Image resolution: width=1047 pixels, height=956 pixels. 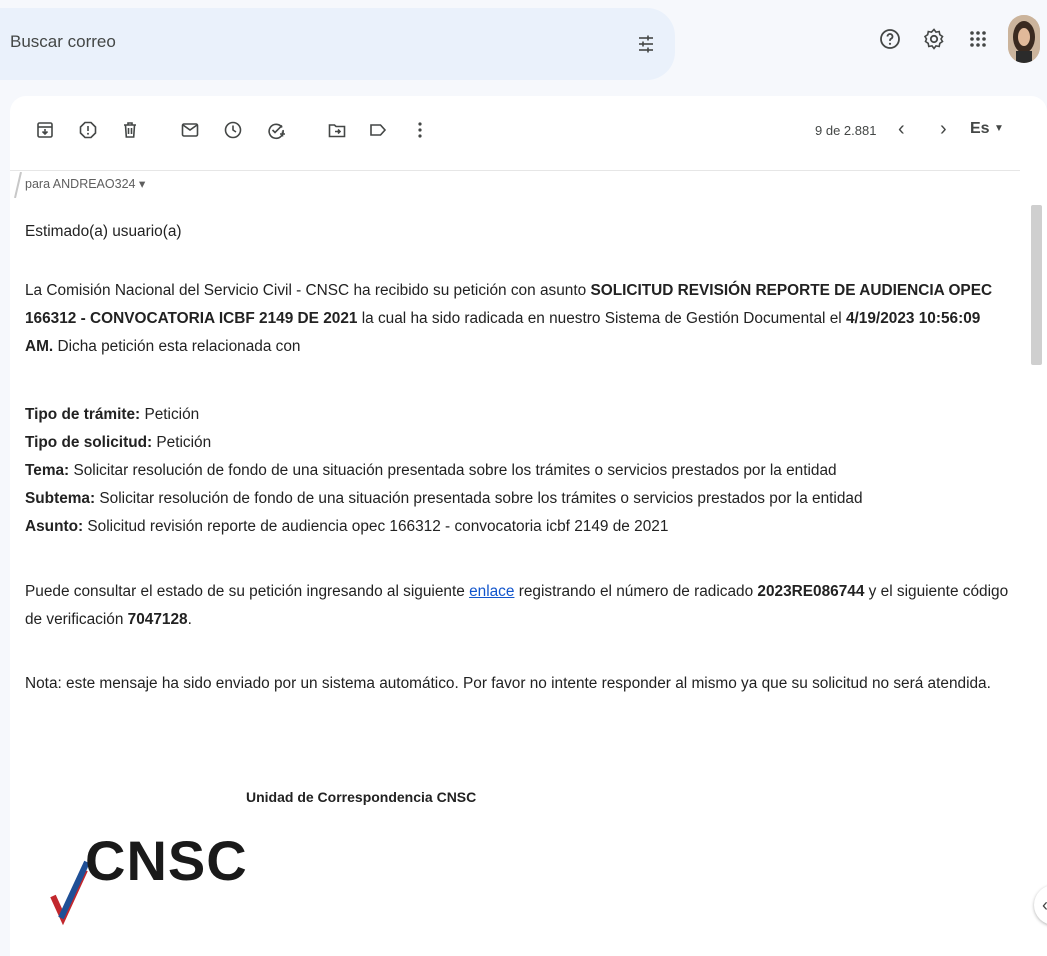 What do you see at coordinates (420, 130) in the screenshot?
I see `more-icon` at bounding box center [420, 130].